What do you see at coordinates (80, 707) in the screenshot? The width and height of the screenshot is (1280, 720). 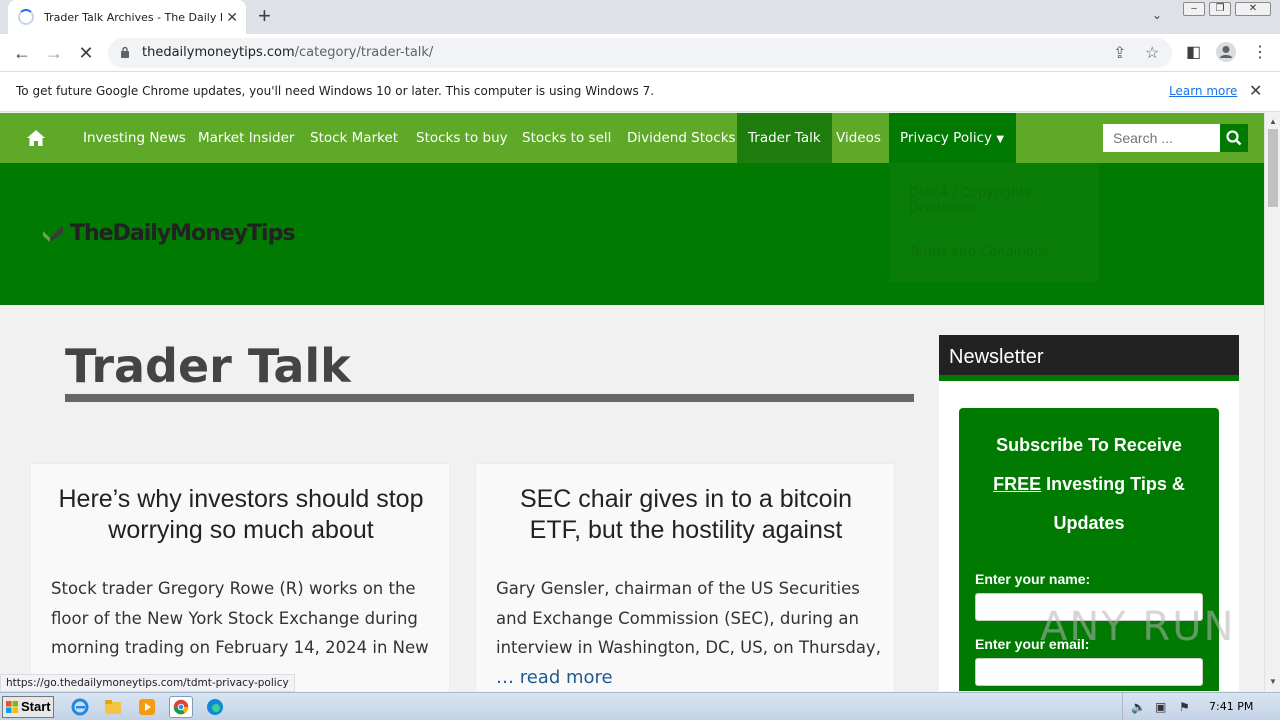 I see `internet-explorer-icon` at bounding box center [80, 707].